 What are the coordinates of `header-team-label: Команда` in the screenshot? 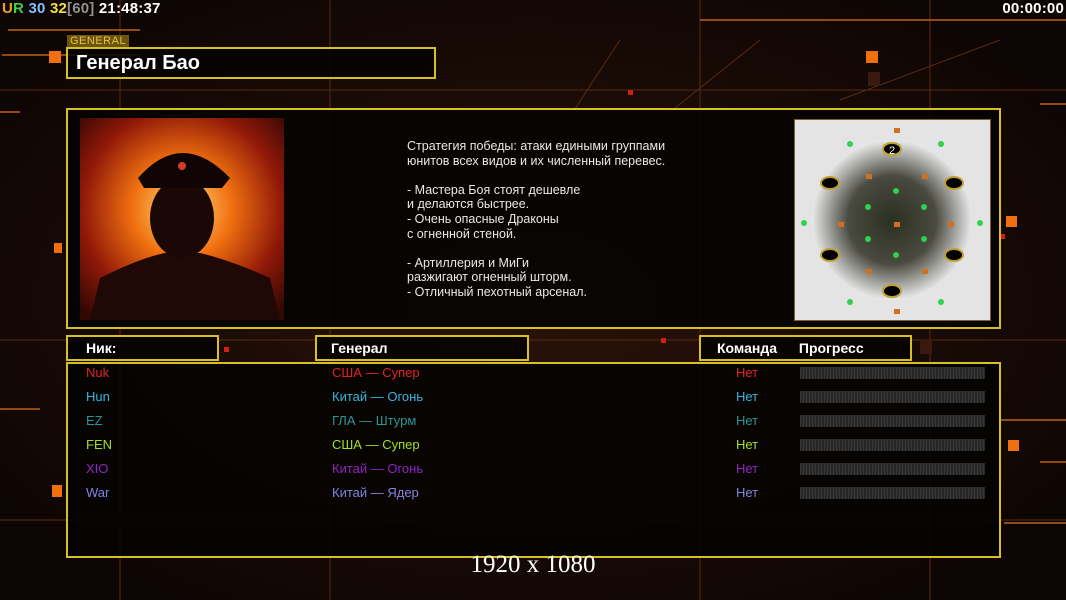 It's located at (747, 348).